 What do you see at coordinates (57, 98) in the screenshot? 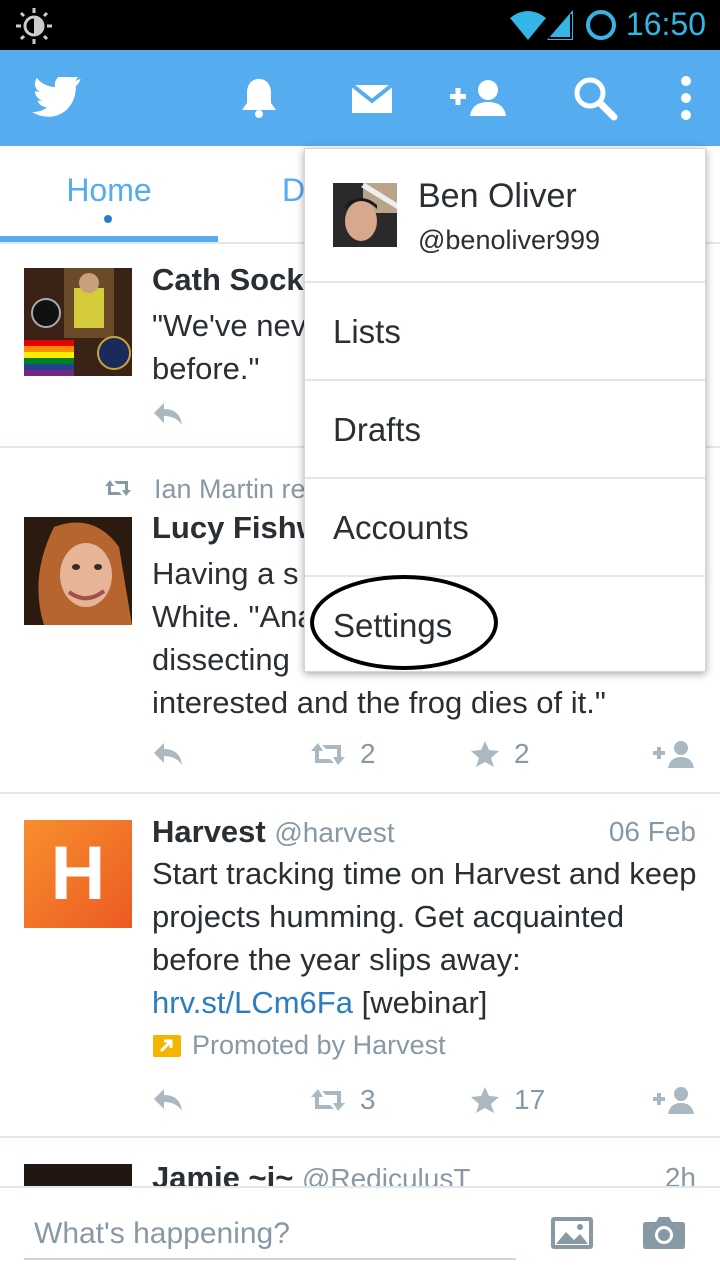
I see `twitter-logo-icon` at bounding box center [57, 98].